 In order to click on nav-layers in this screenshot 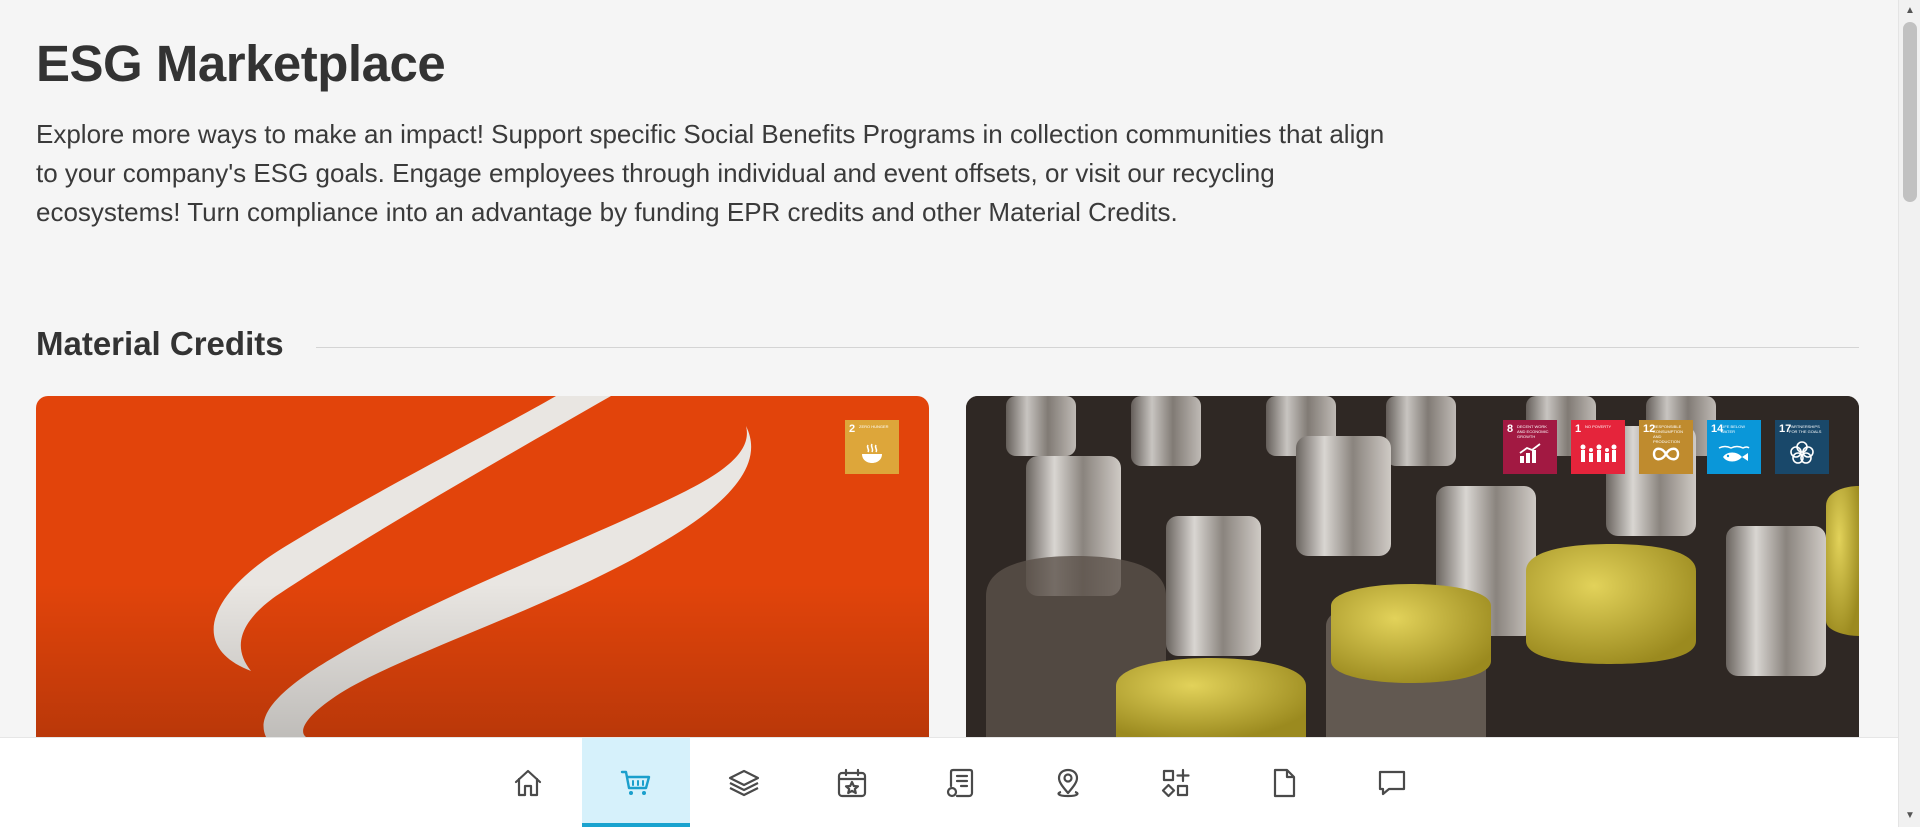, I will do `click(744, 782)`.